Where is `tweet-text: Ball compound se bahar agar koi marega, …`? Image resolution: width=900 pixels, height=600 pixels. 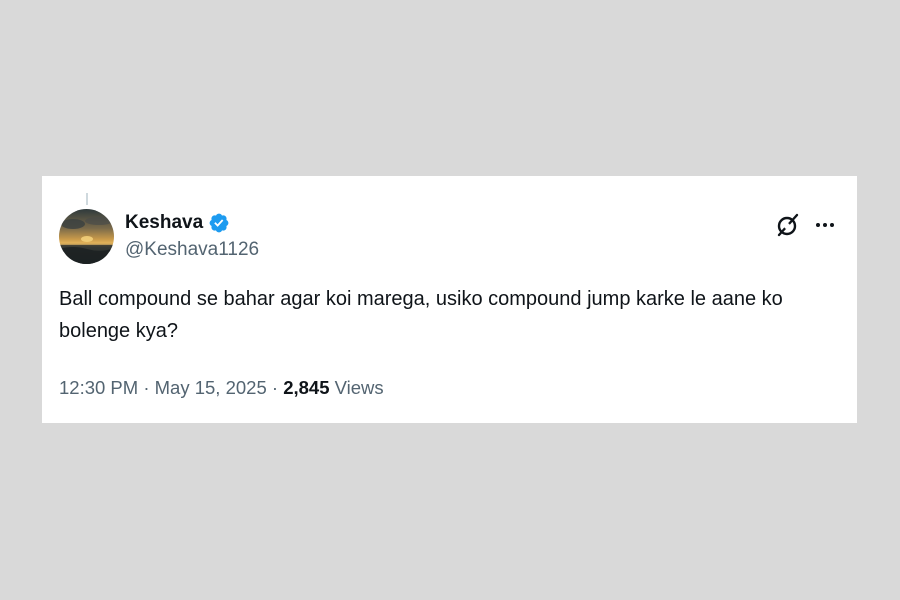
tweet-text: Ball compound se bahar agar koi marega, … is located at coordinates (421, 315).